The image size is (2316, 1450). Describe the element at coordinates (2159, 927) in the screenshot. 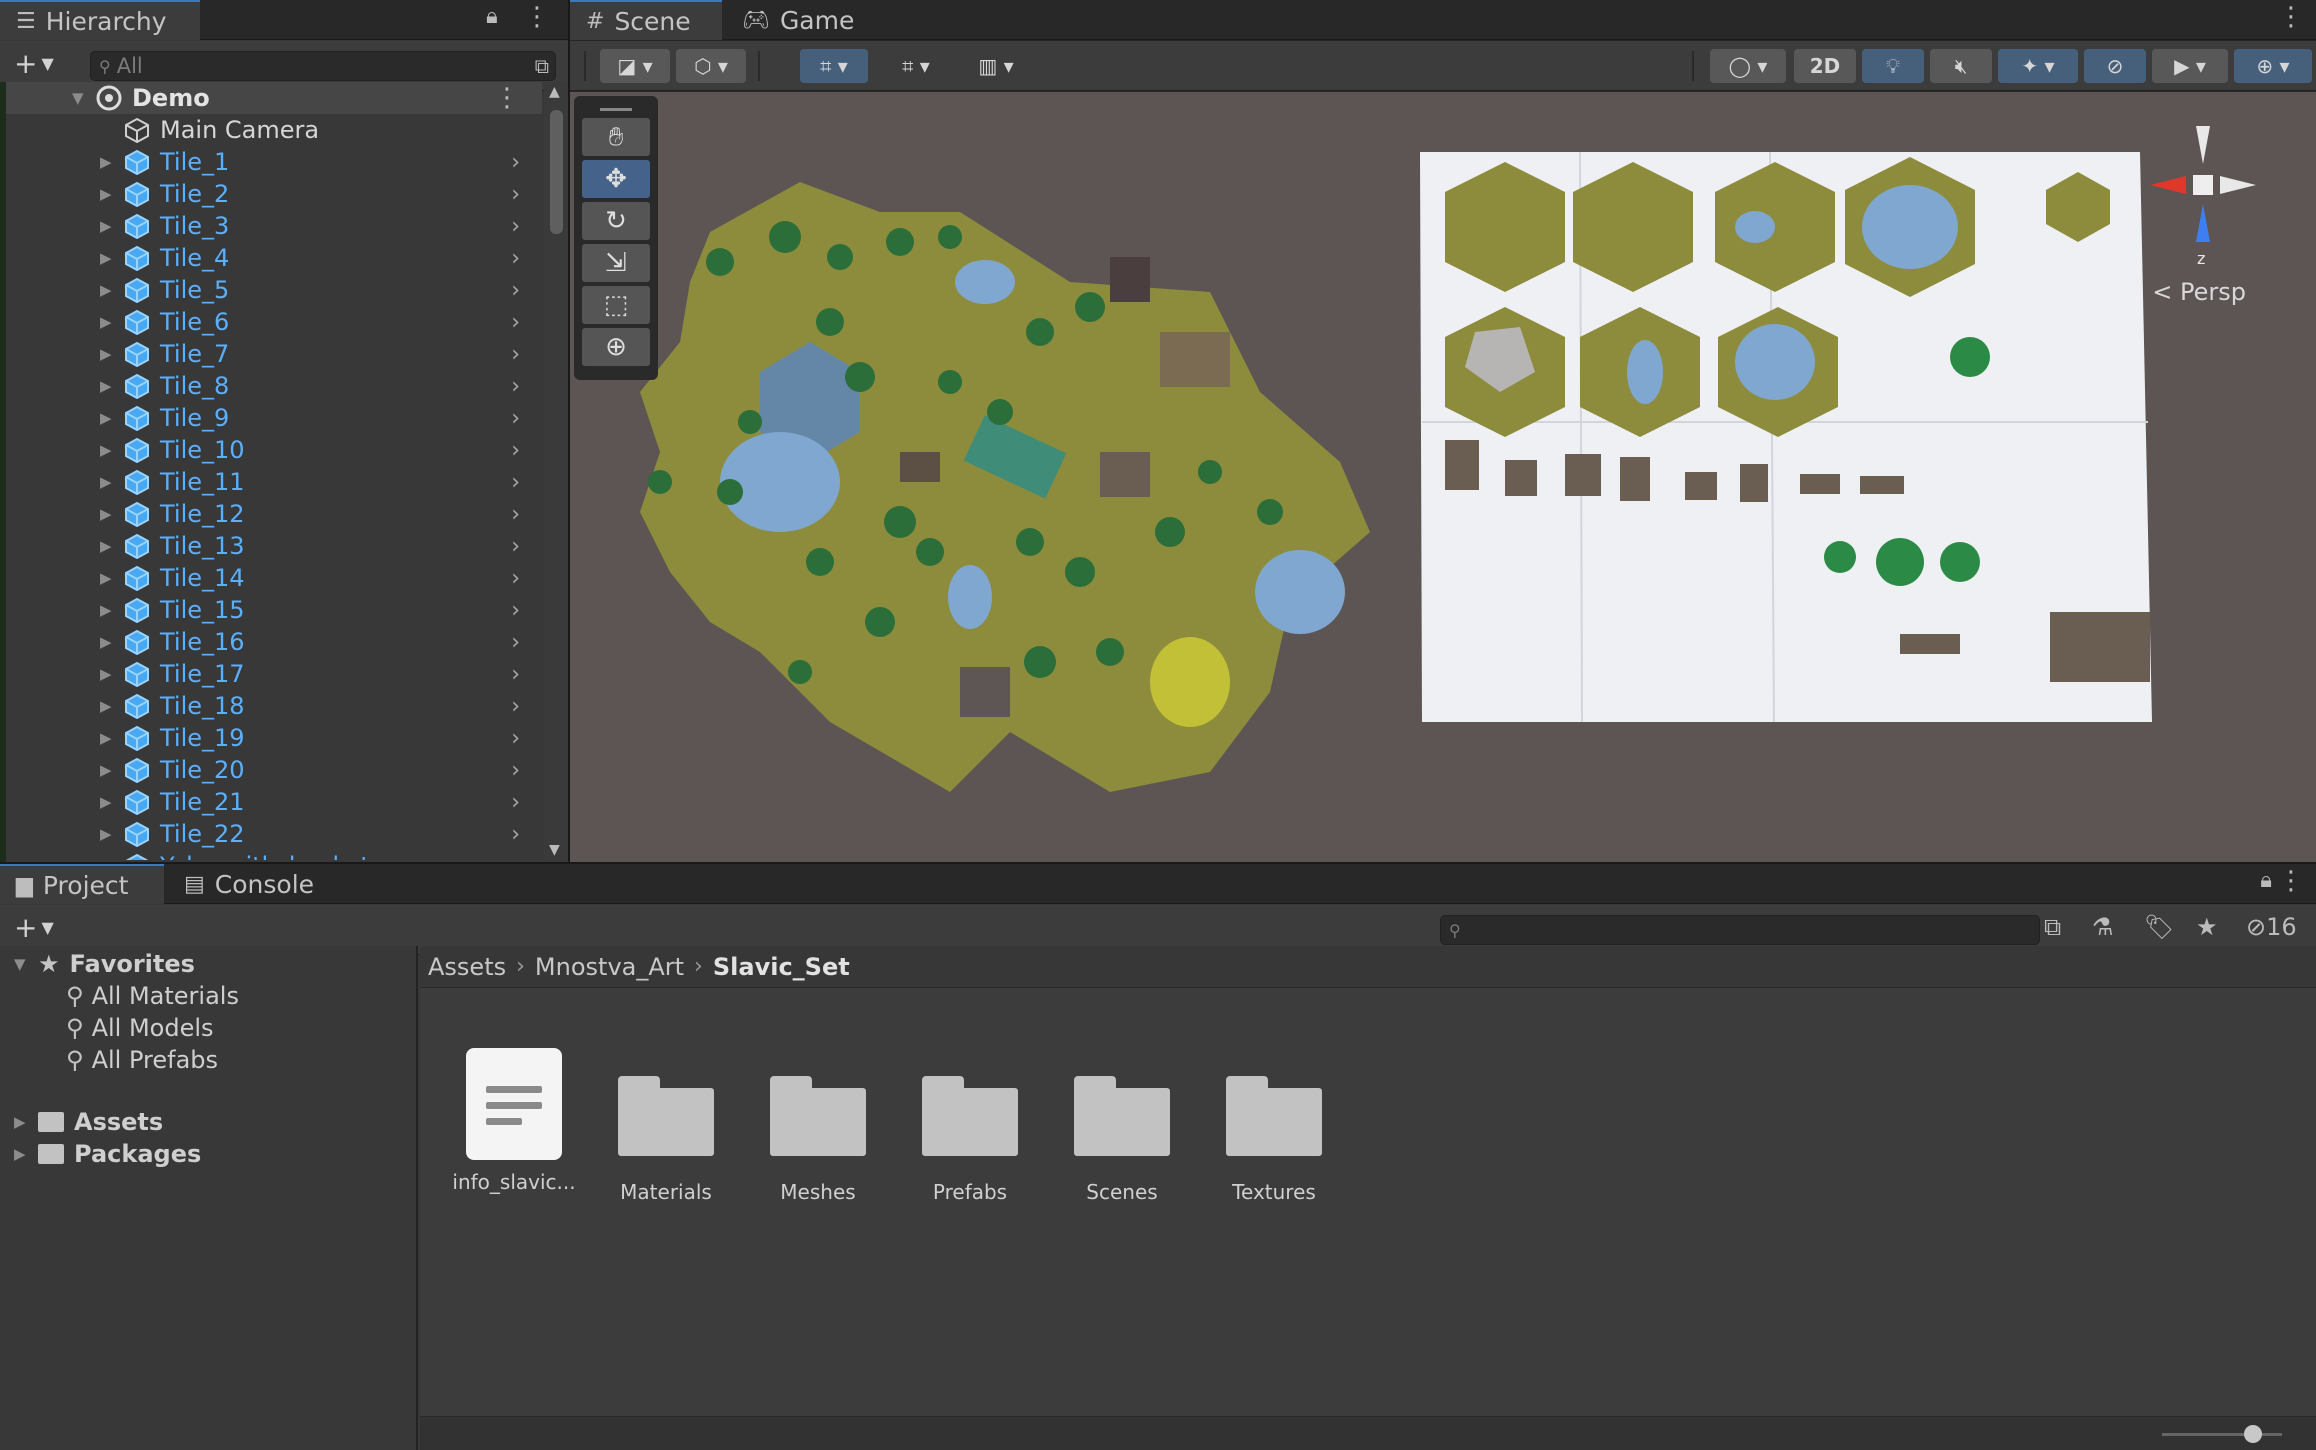

I see `filter-by-label-icon: 🏷︎` at that location.